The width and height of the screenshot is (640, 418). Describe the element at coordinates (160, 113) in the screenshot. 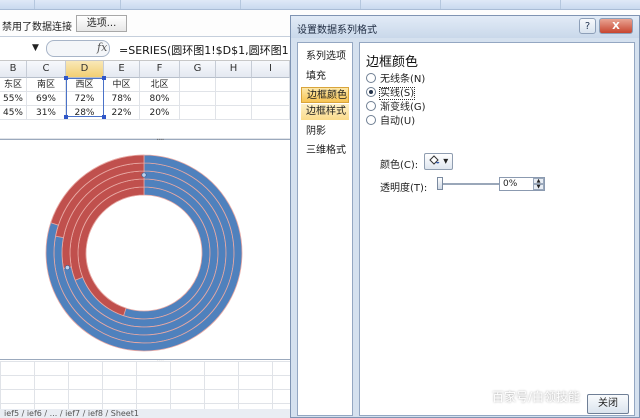

I see `table-cell: 20%` at that location.